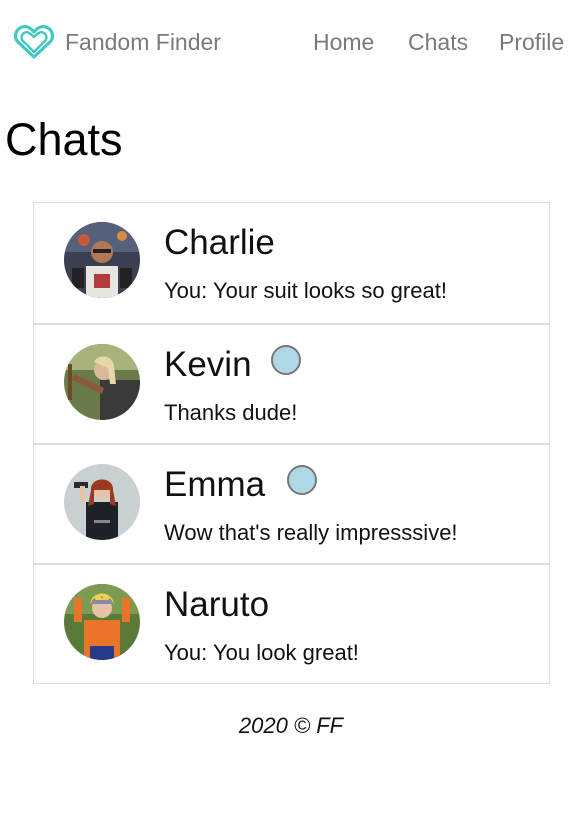 The width and height of the screenshot is (582, 830). What do you see at coordinates (291, 725) in the screenshot?
I see `footer: 2020 © FF` at bounding box center [291, 725].